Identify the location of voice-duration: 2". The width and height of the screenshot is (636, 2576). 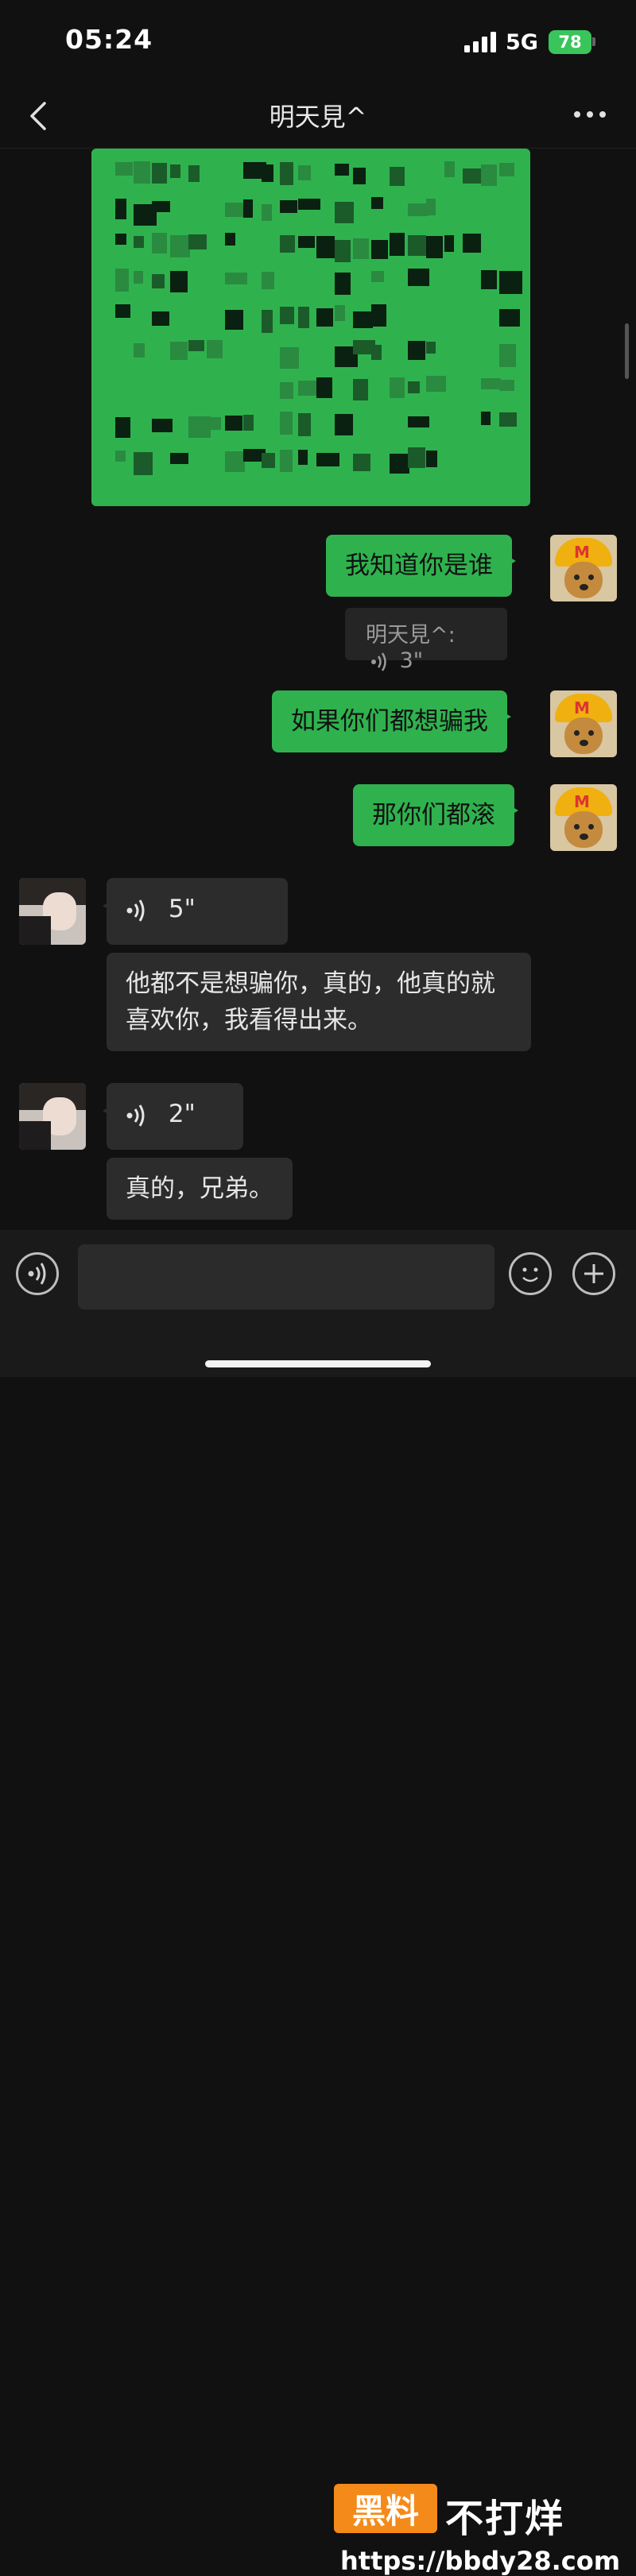
(182, 1114).